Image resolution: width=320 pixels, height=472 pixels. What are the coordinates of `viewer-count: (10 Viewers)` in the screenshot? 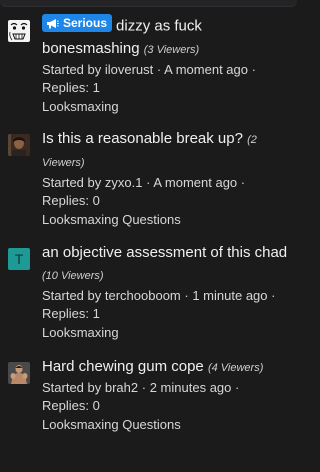 It's located at (73, 276).